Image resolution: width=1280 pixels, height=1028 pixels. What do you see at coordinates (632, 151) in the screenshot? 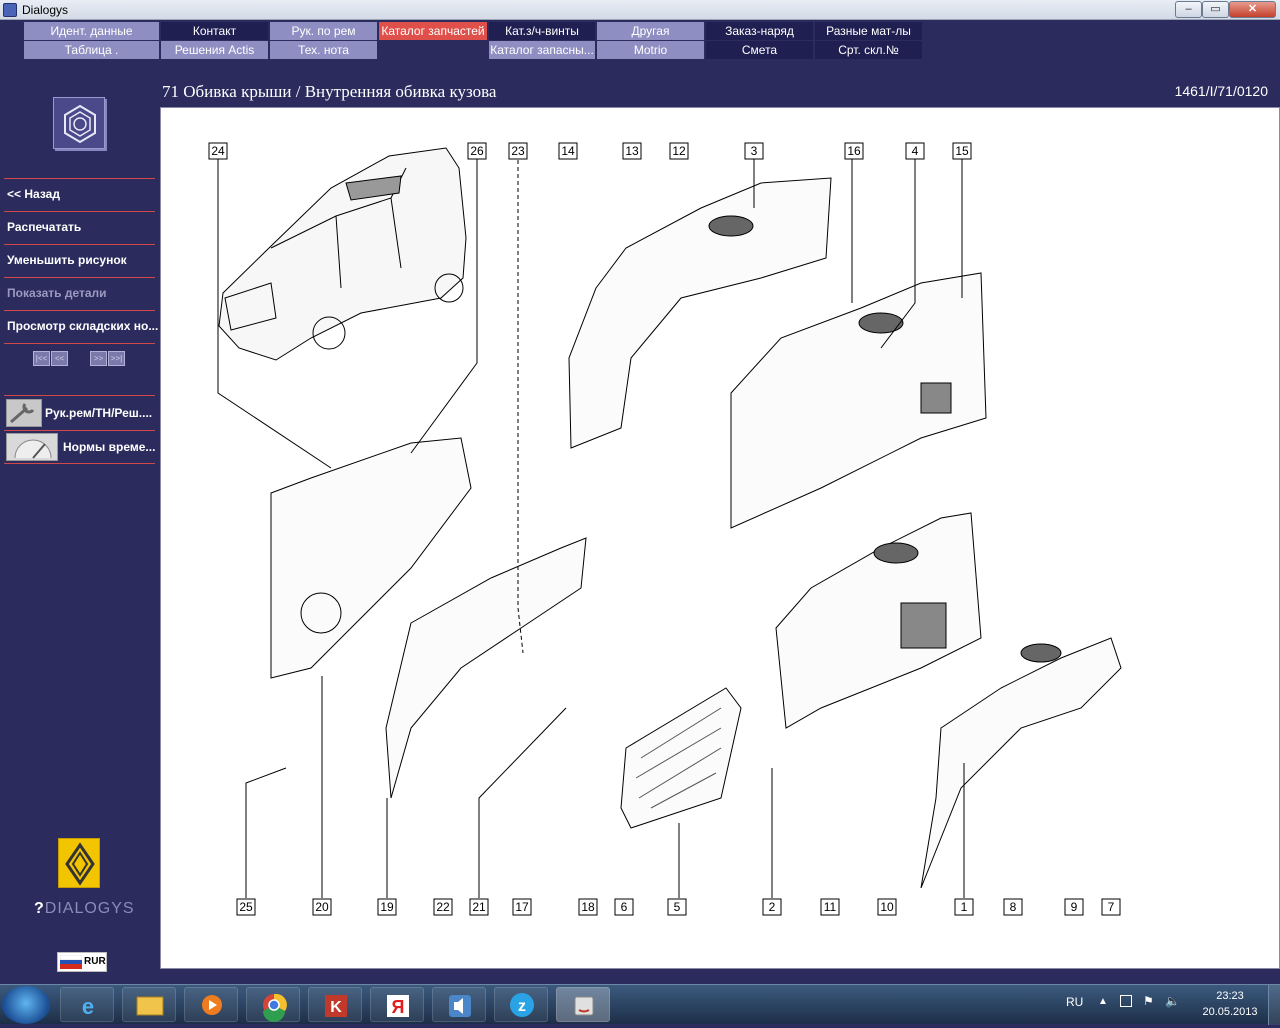
I see `callout-top-label: 13` at bounding box center [632, 151].